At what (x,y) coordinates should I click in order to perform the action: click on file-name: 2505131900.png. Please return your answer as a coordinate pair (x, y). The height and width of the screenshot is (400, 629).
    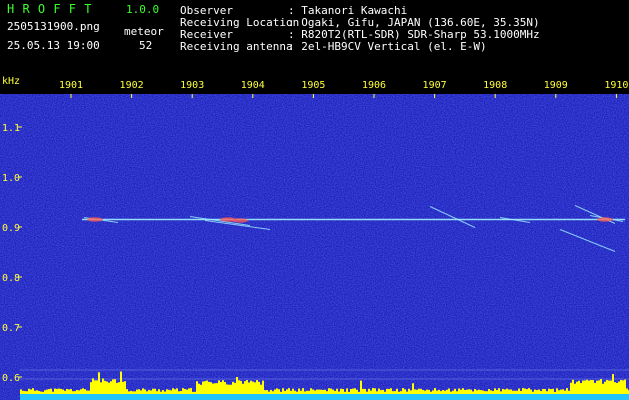
    Looking at the image, I should click on (53, 26).